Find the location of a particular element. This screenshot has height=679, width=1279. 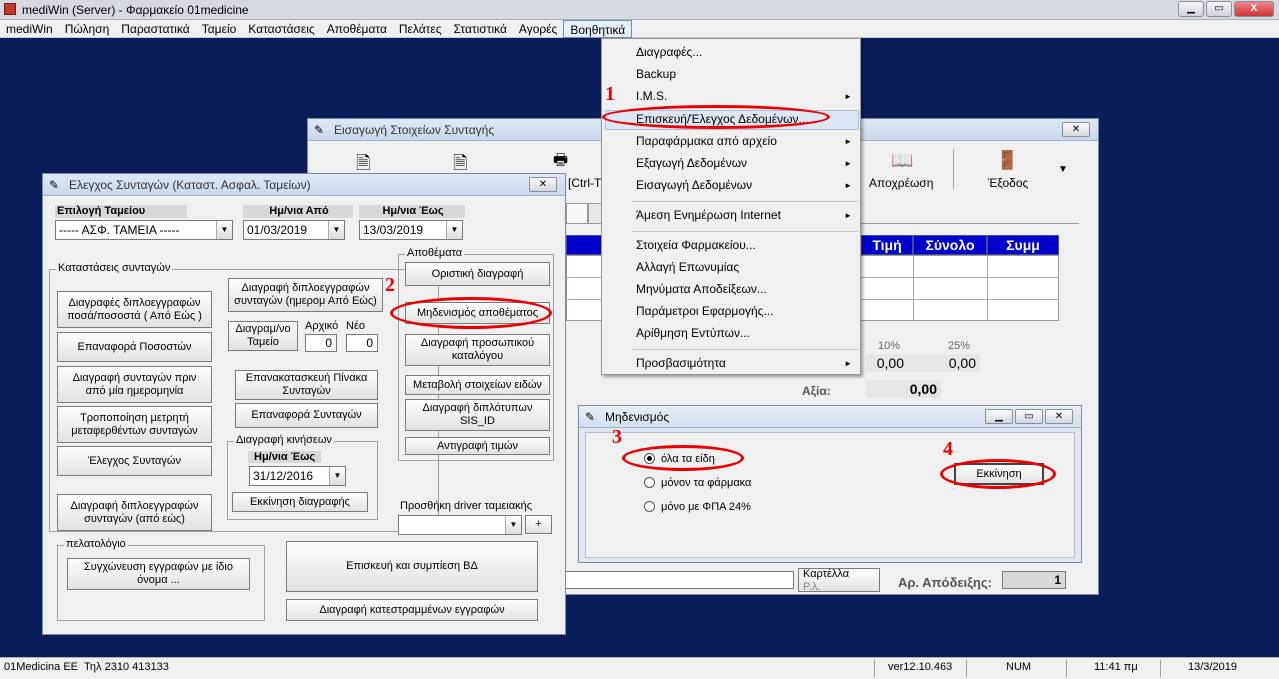

apo-date-picker: 01/03/2019 ▼ is located at coordinates (294, 230).